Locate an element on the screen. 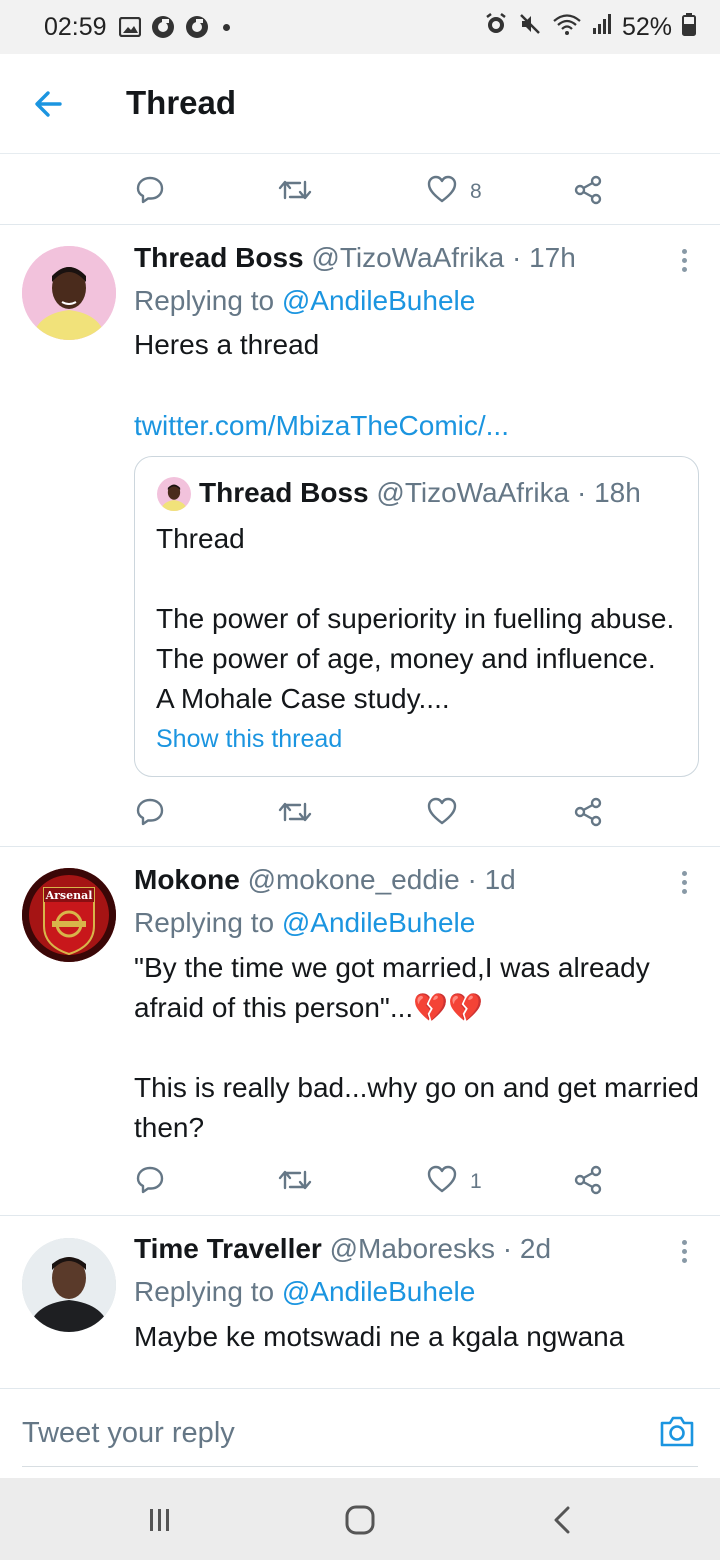 The height and width of the screenshot is (1560, 720). tweet-header: Thread Boss @TizoWaAfrika · 17h is located at coordinates (355, 258).